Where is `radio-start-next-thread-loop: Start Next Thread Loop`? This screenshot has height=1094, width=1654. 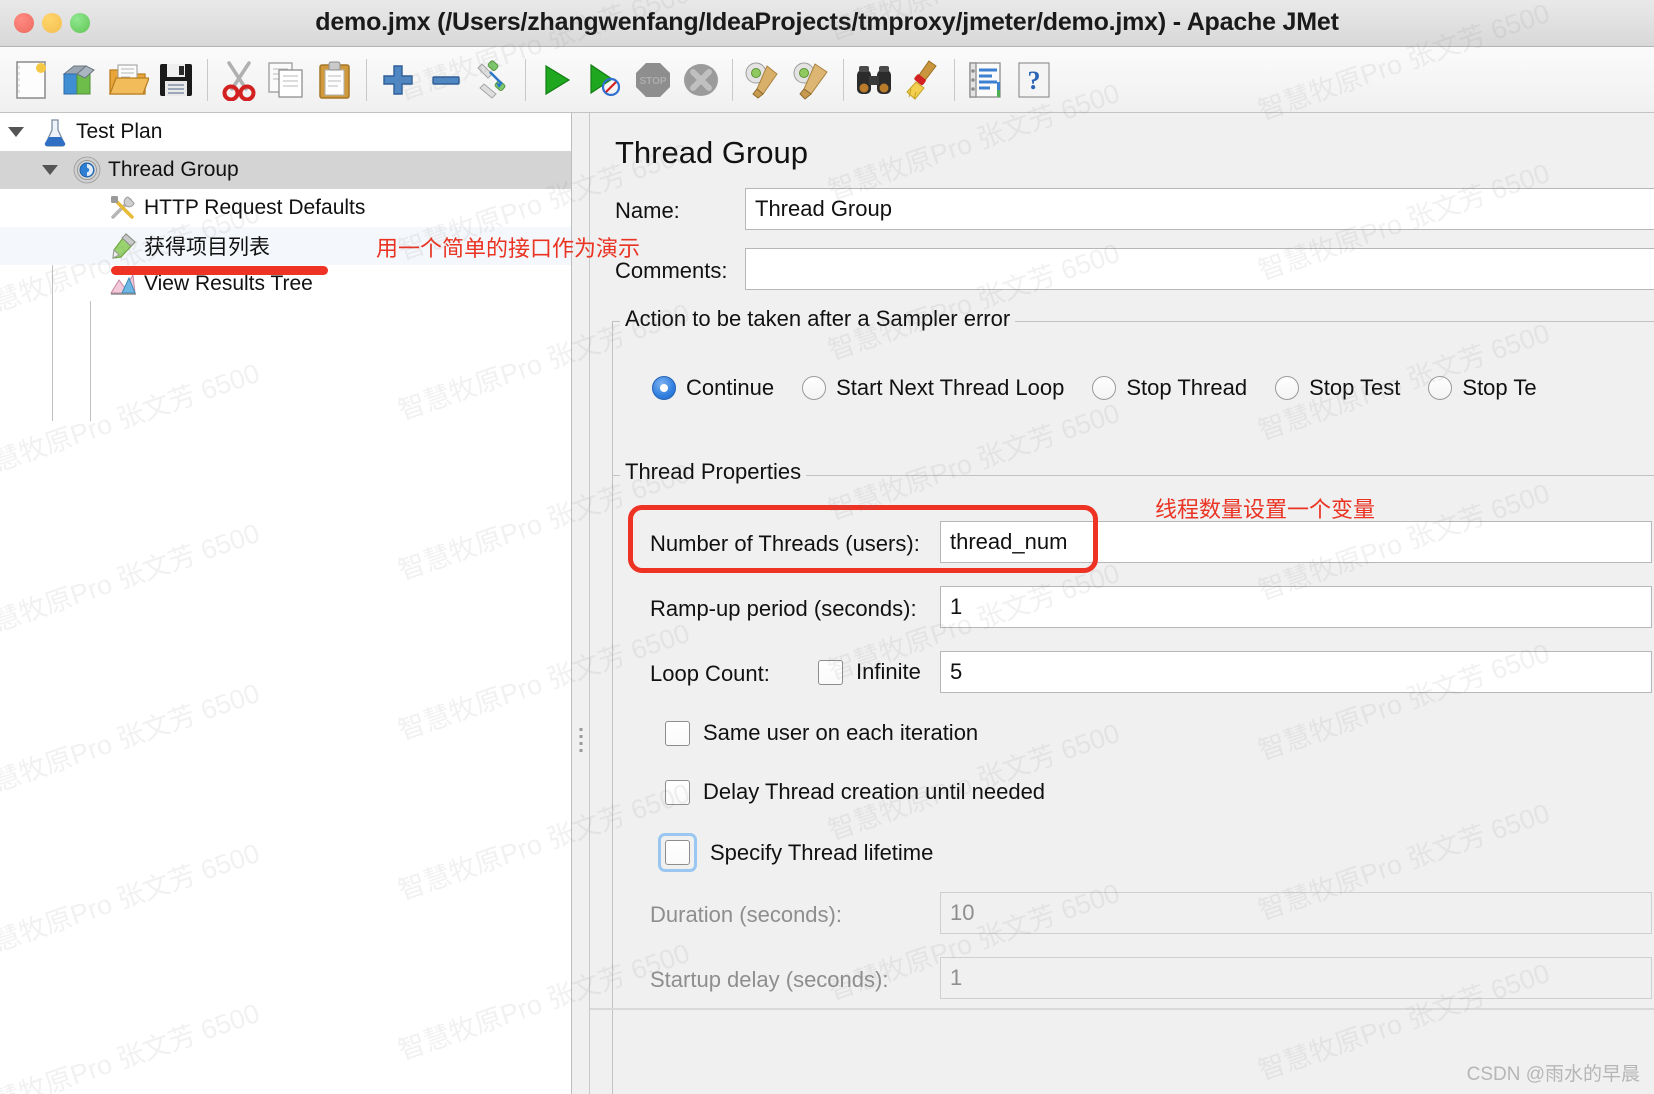
radio-start-next-thread-loop: Start Next Thread Loop is located at coordinates (933, 388).